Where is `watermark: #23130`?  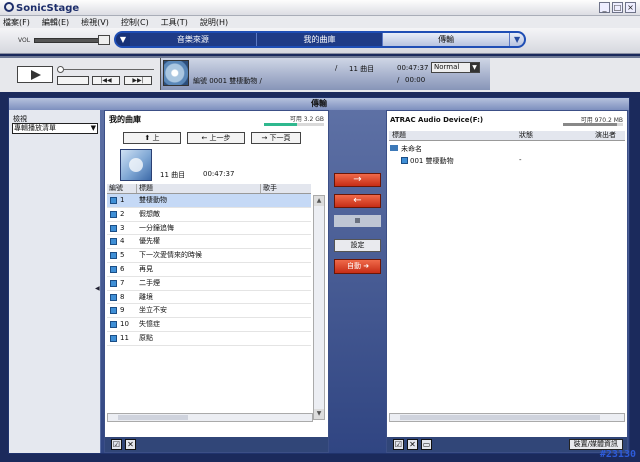 watermark: #23130 is located at coordinates (617, 454).